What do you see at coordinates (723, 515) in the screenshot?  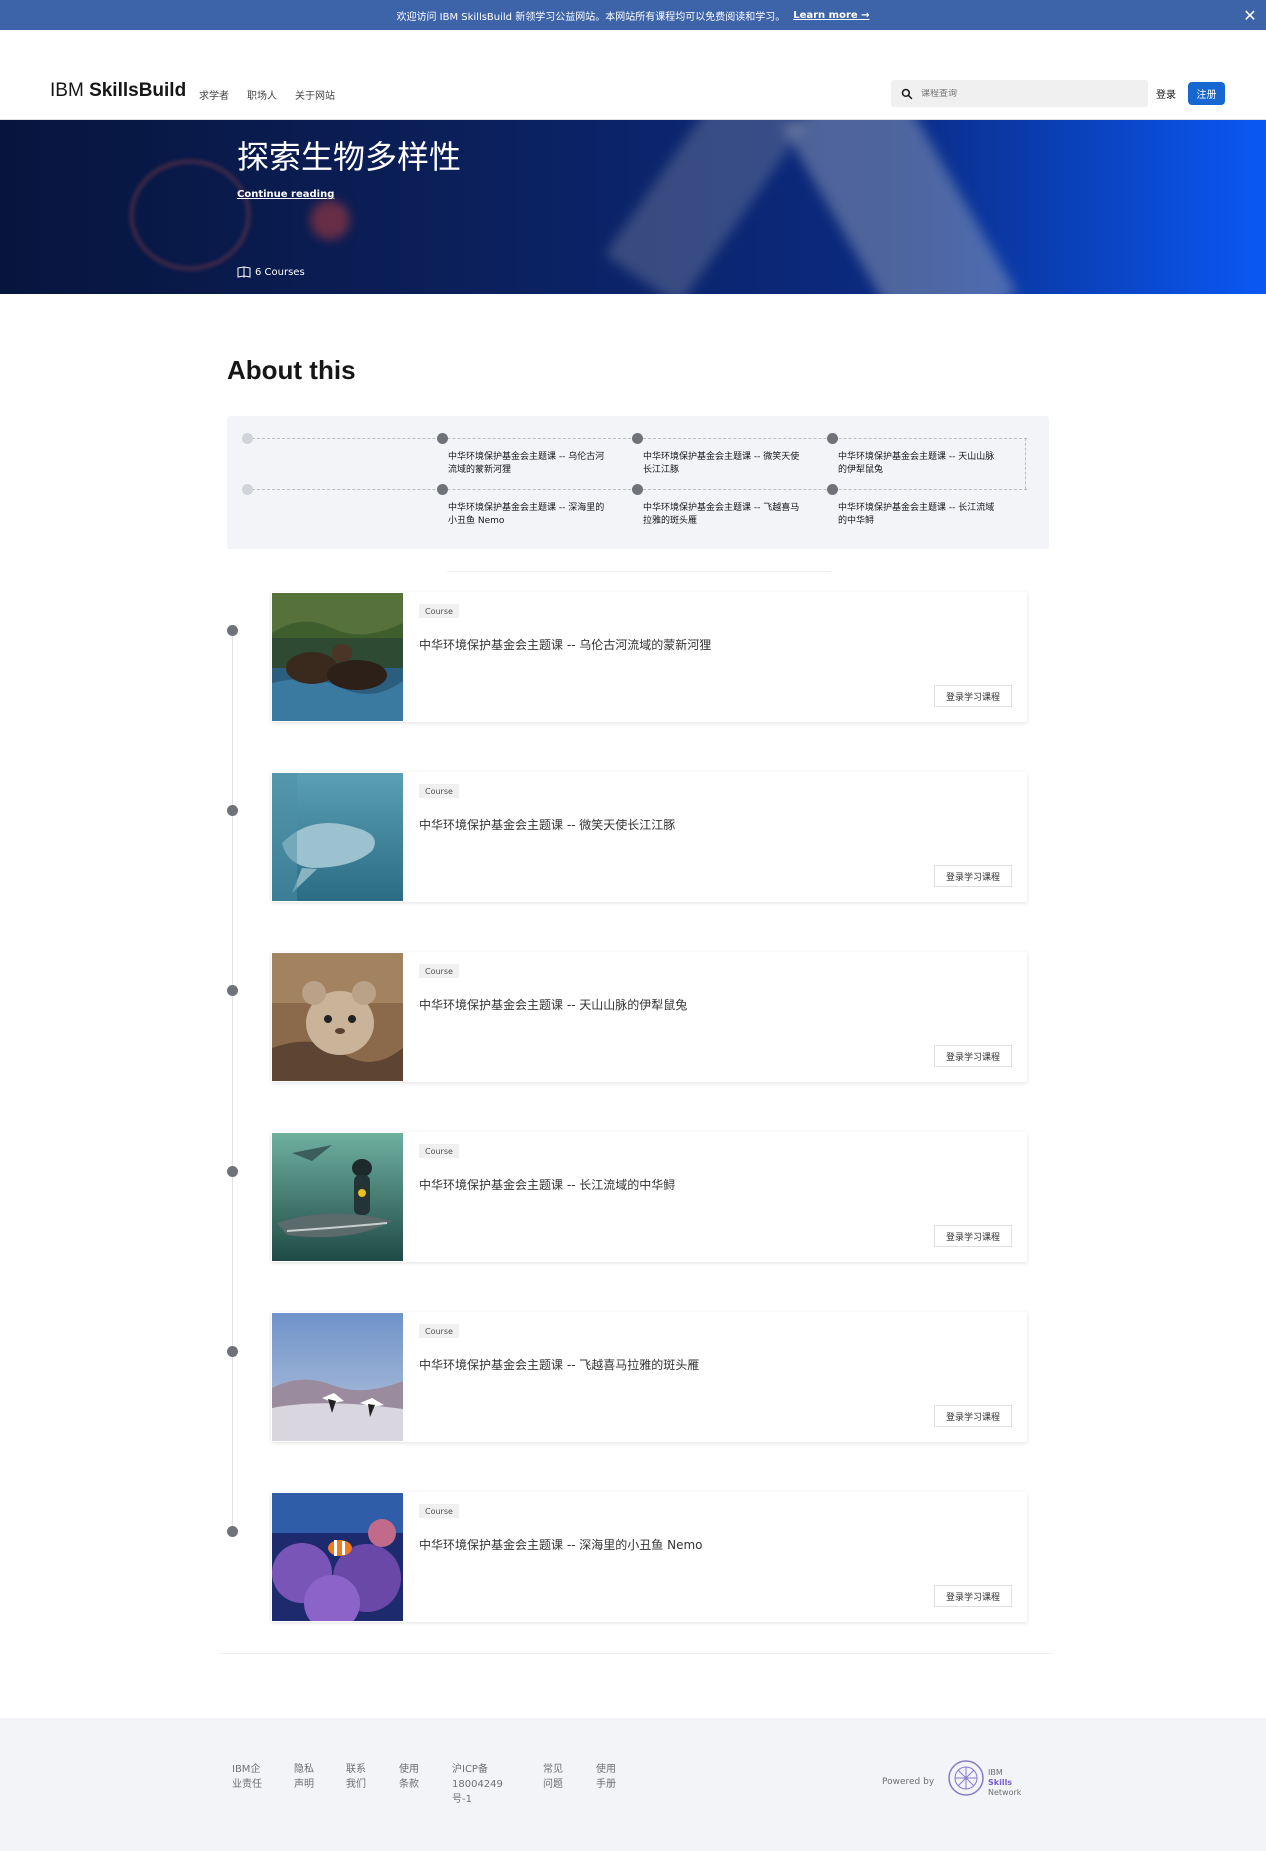 I see `roadmap-label: 中华环境保护基金会主题课 -- 飞越喜马拉雅的斑头雁` at bounding box center [723, 515].